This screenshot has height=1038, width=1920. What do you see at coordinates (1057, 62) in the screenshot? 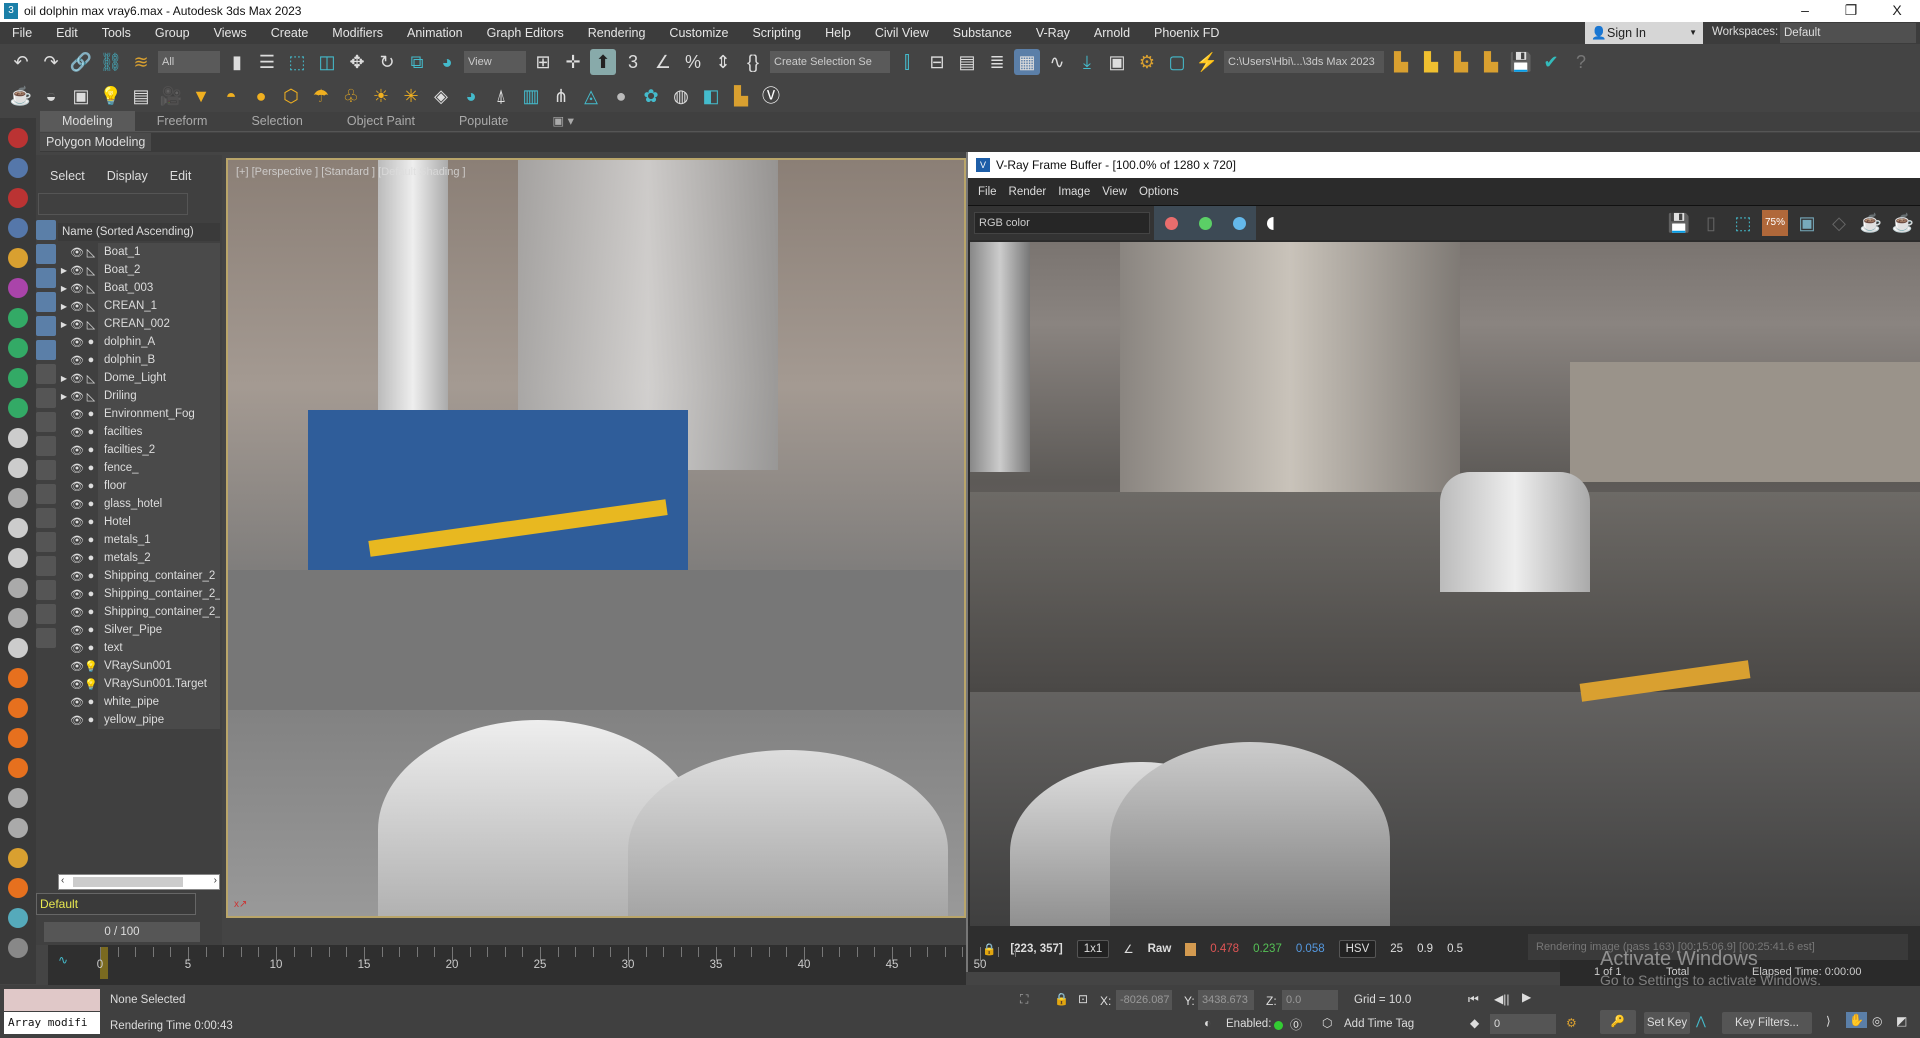
I see `curve-editor-icon: ∿` at bounding box center [1057, 62].